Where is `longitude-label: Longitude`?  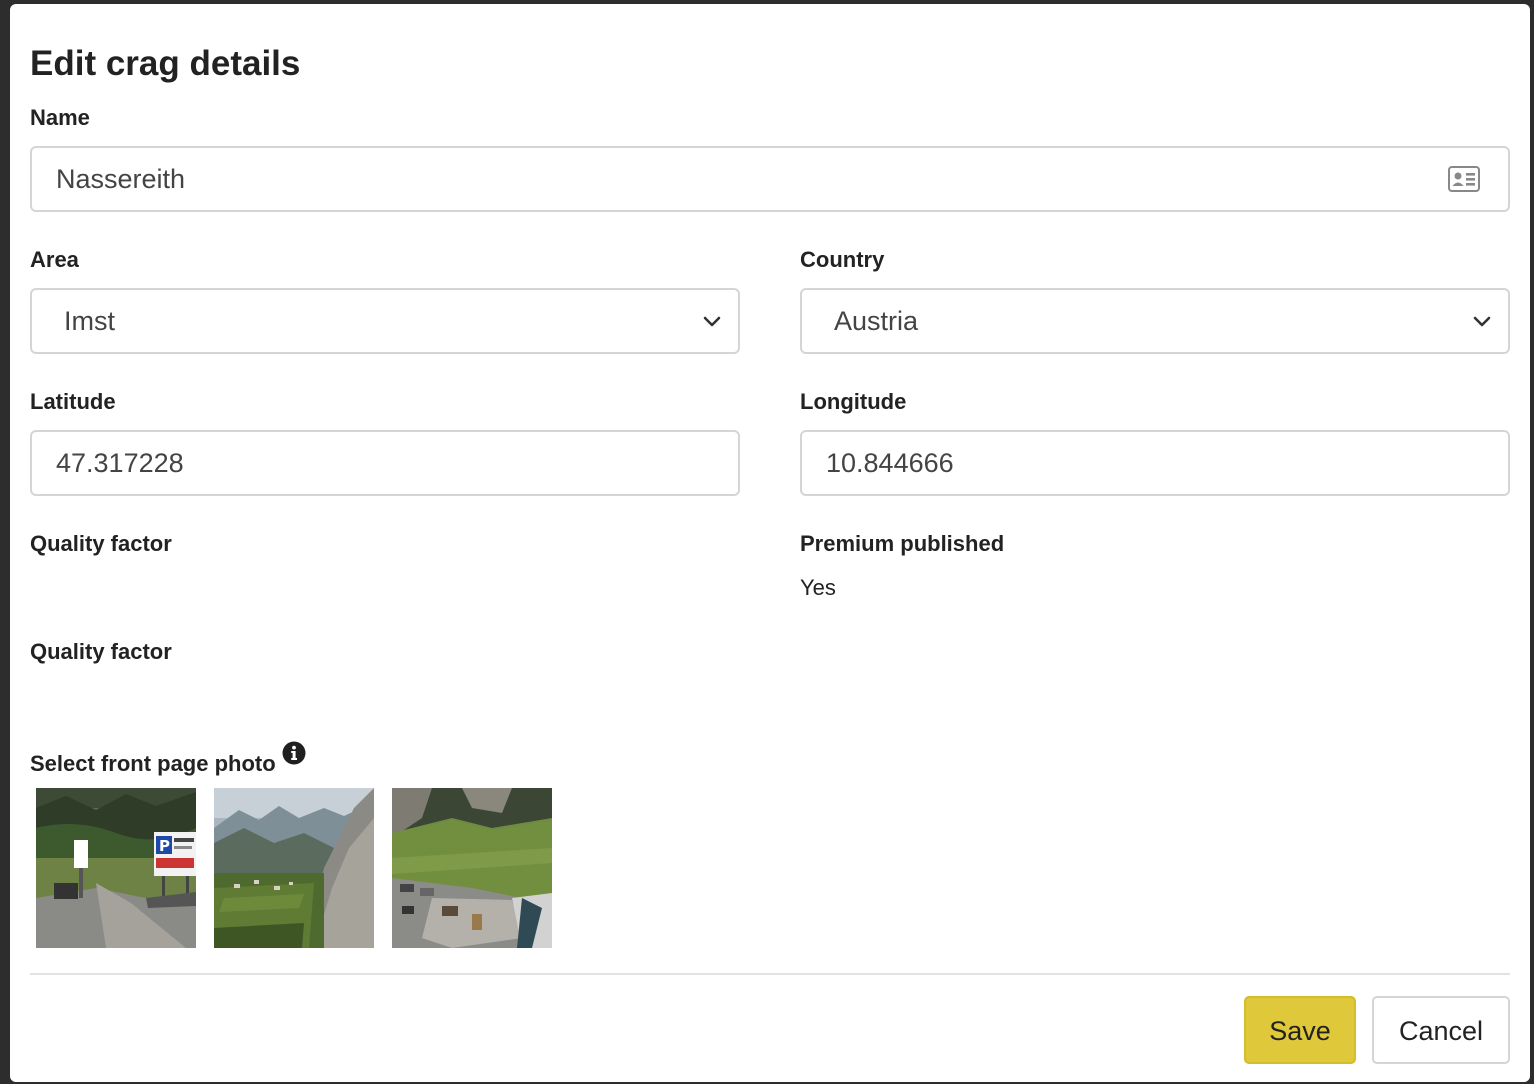 longitude-label: Longitude is located at coordinates (853, 401).